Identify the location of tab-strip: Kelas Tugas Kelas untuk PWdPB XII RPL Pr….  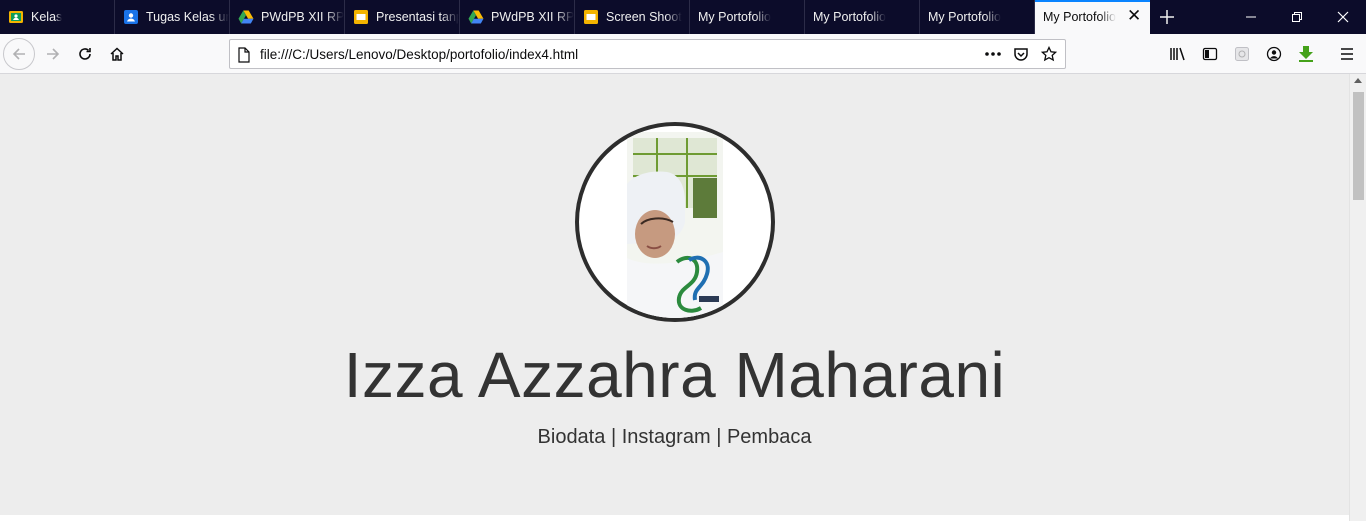
(683, 17).